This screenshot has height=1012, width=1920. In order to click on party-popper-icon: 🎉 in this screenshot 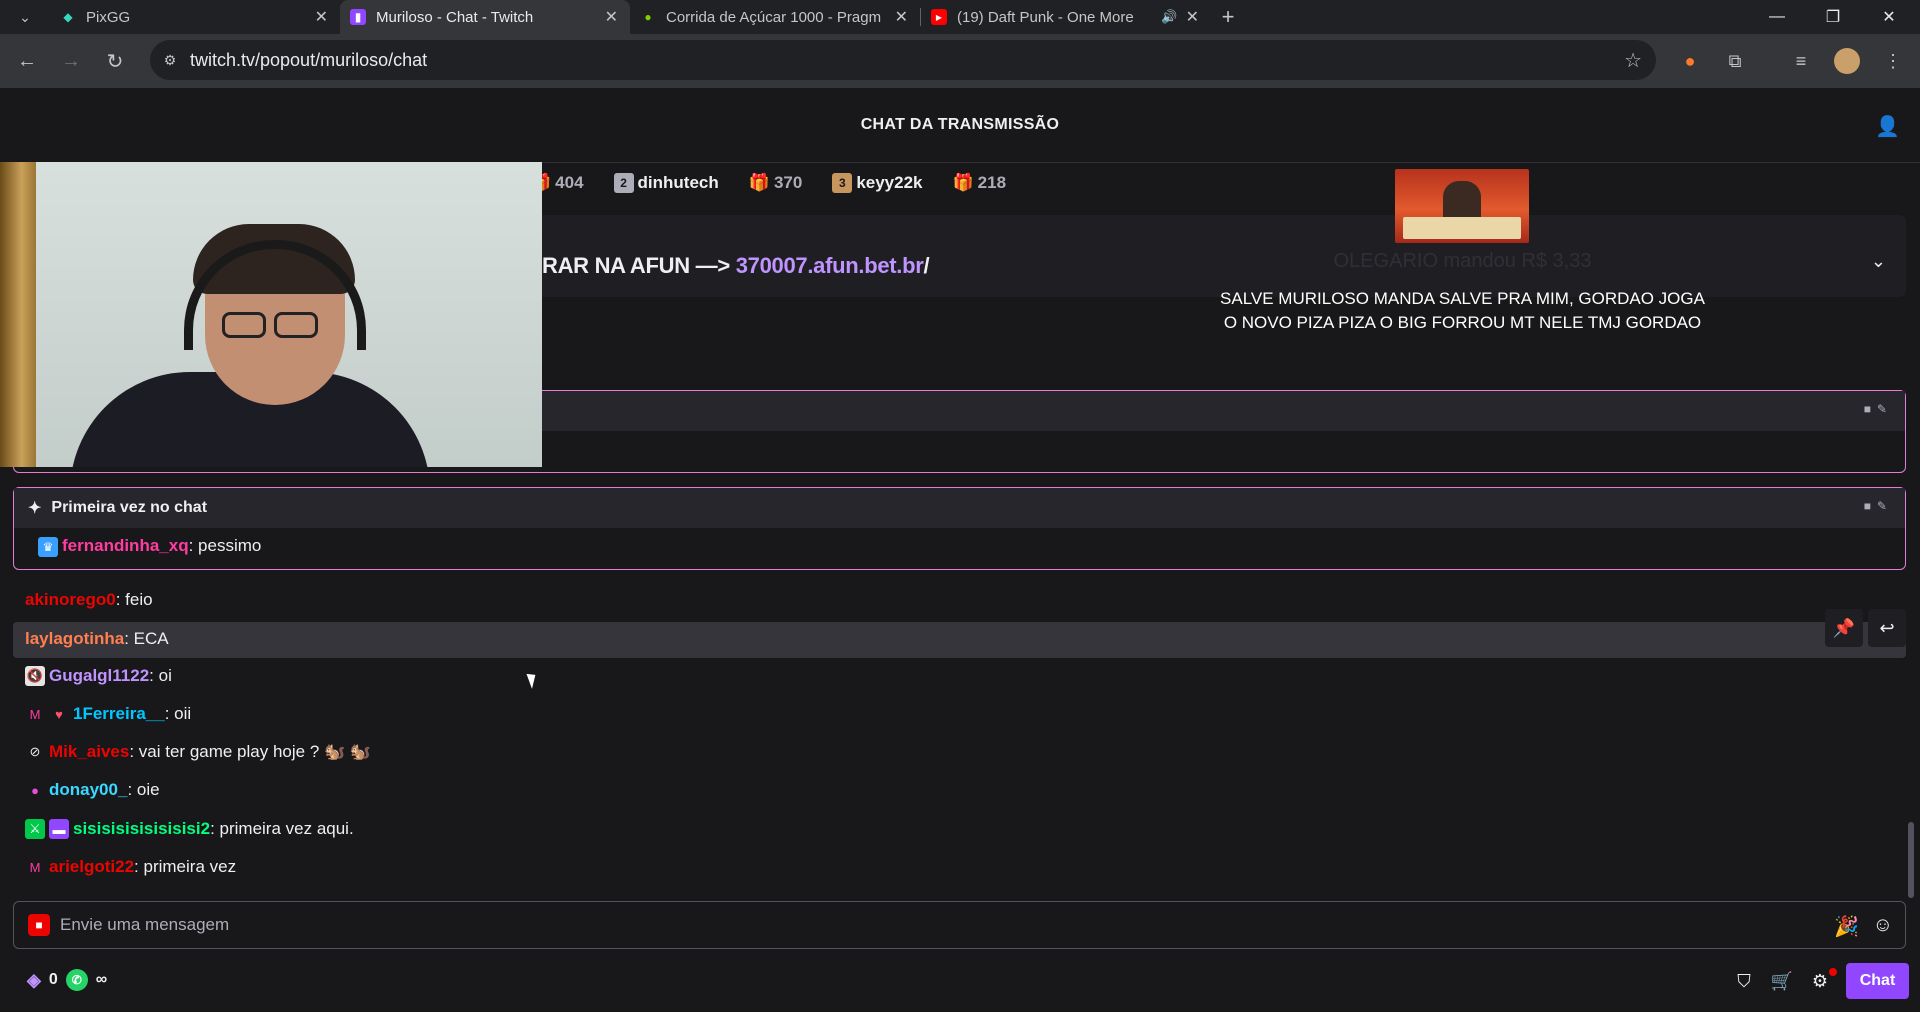, I will do `click(1846, 926)`.